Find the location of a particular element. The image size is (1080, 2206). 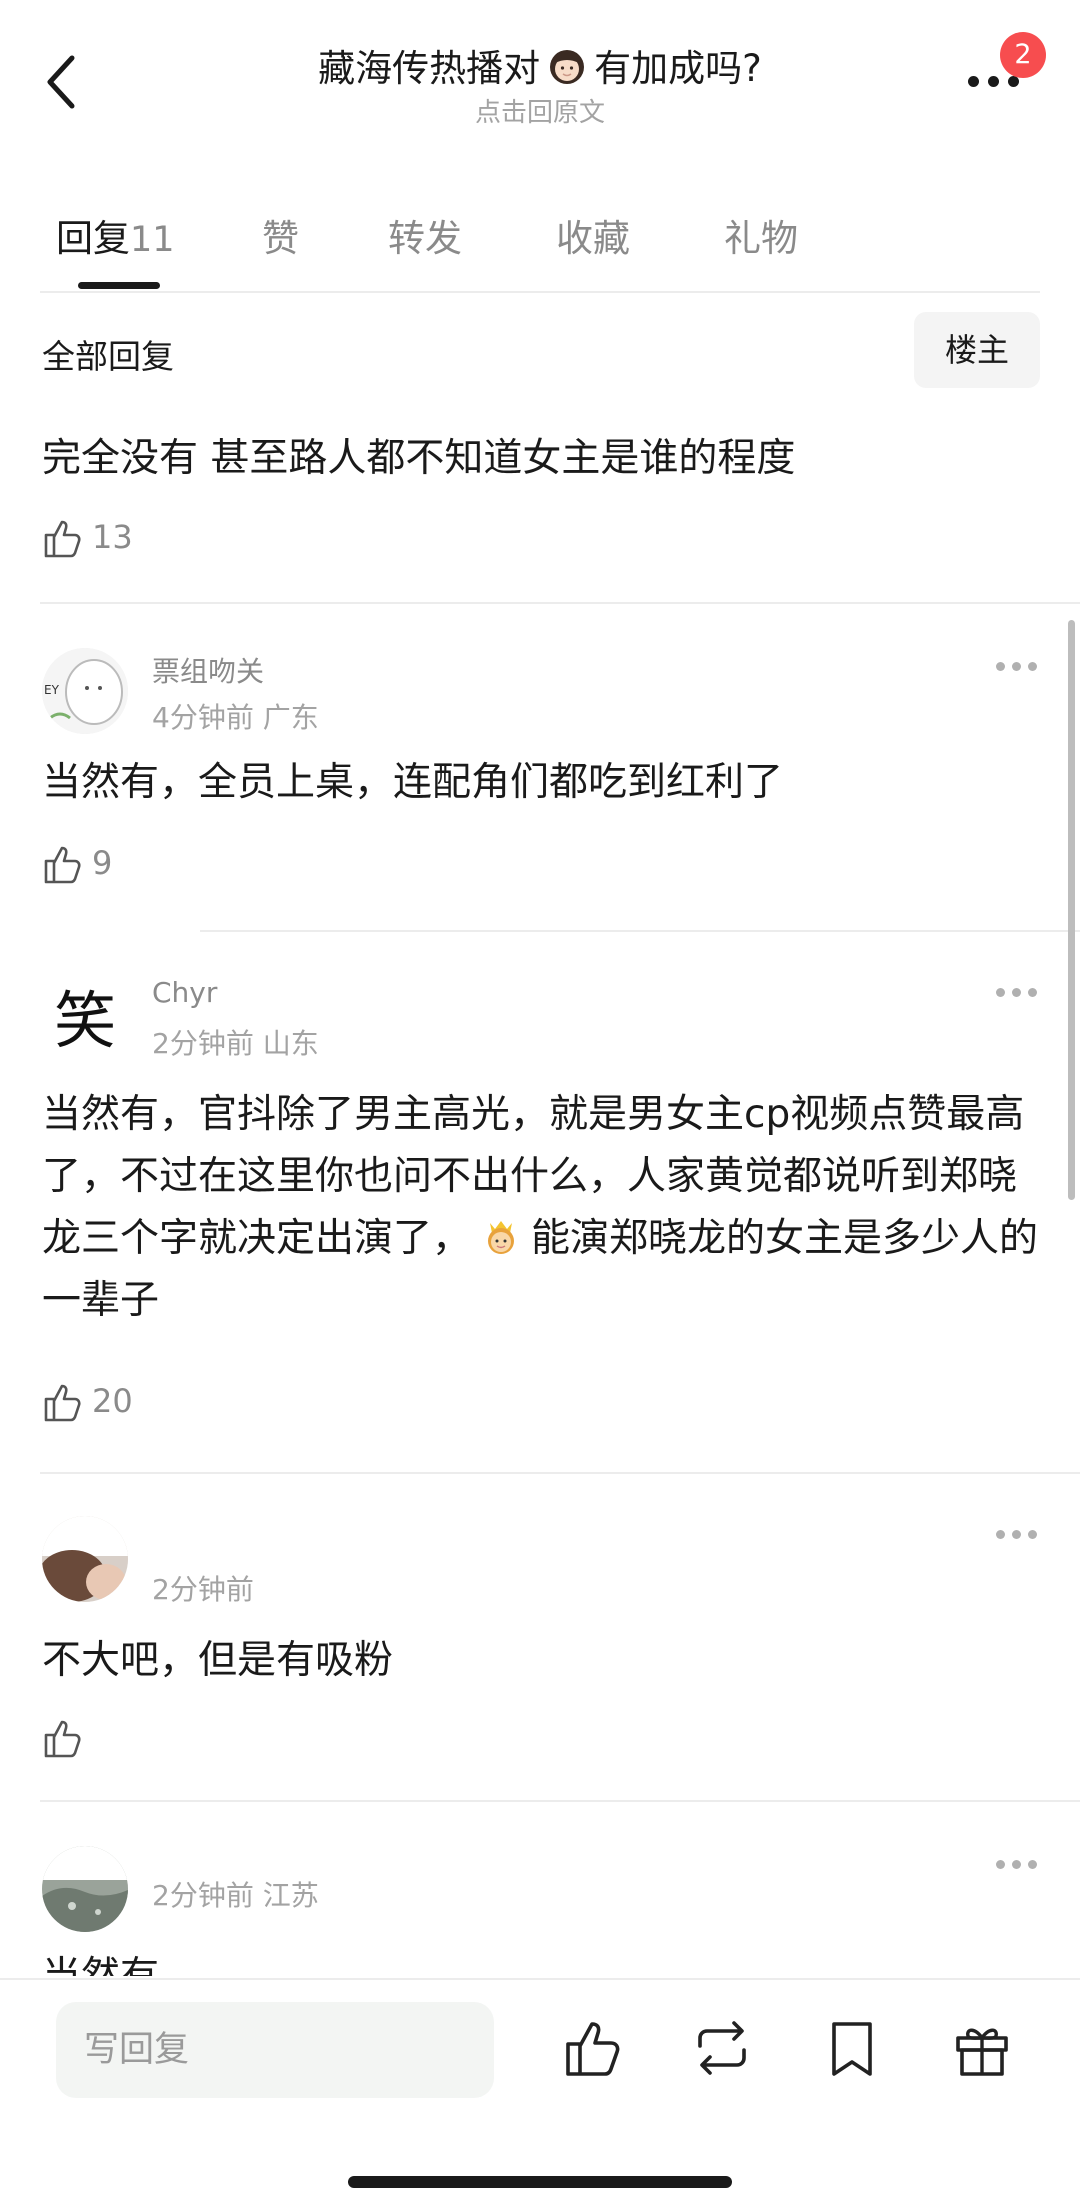

notification-badge: 2 is located at coordinates (1023, 55).